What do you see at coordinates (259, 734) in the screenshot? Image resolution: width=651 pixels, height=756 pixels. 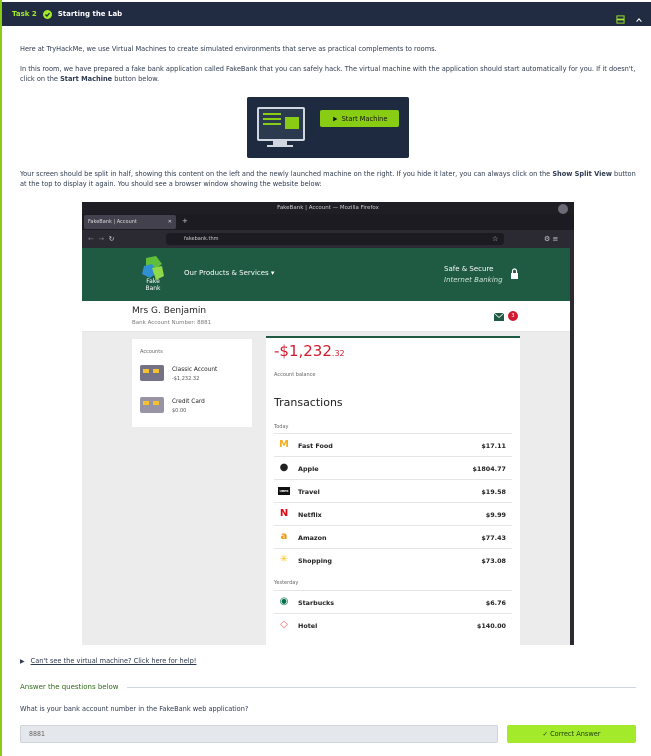 I see `answer-input: 8881` at bounding box center [259, 734].